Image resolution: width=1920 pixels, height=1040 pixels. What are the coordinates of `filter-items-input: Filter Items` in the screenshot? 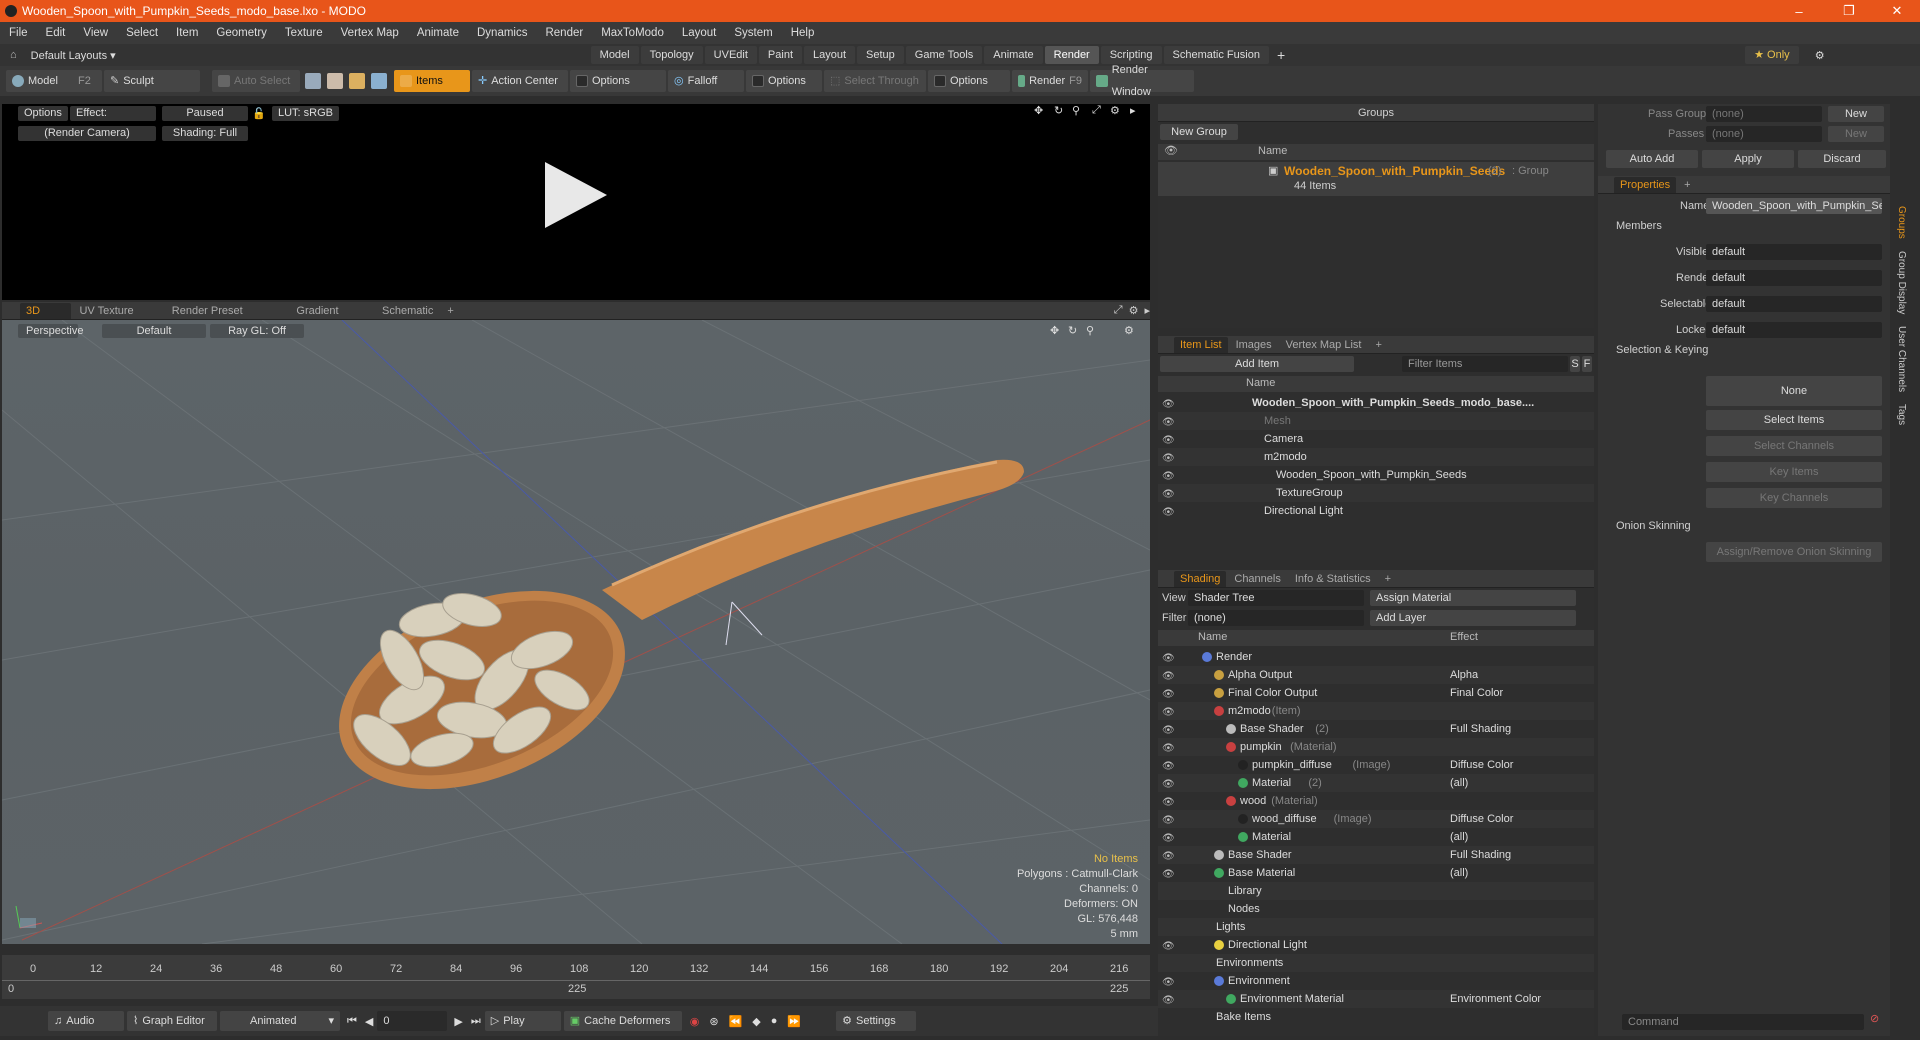 It's located at (1485, 364).